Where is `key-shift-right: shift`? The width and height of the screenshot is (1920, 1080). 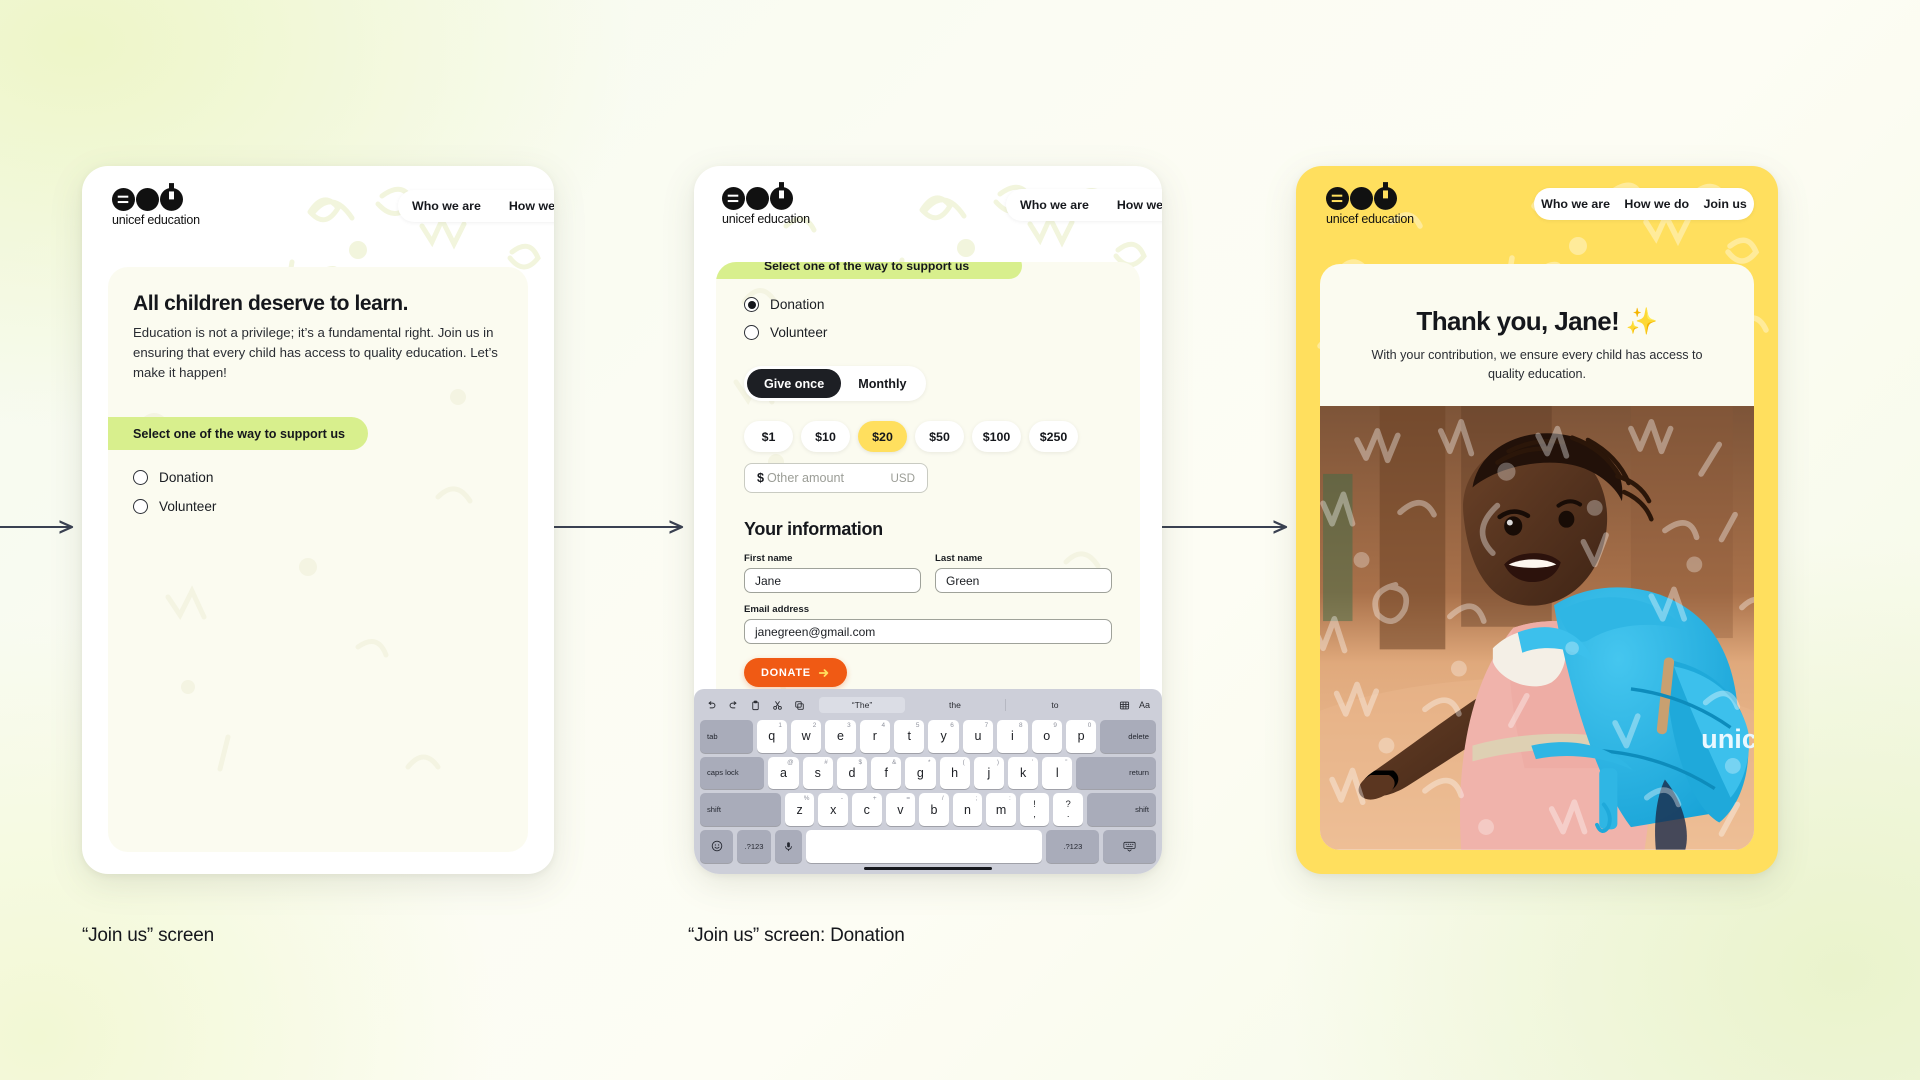
key-shift-right: shift is located at coordinates (1121, 809).